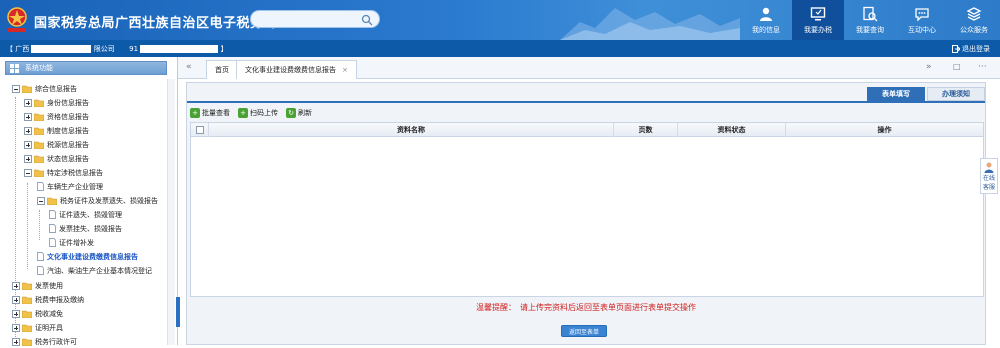  Describe the element at coordinates (929, 67) in the screenshot. I see `tab-scroll-right-button: »` at that location.